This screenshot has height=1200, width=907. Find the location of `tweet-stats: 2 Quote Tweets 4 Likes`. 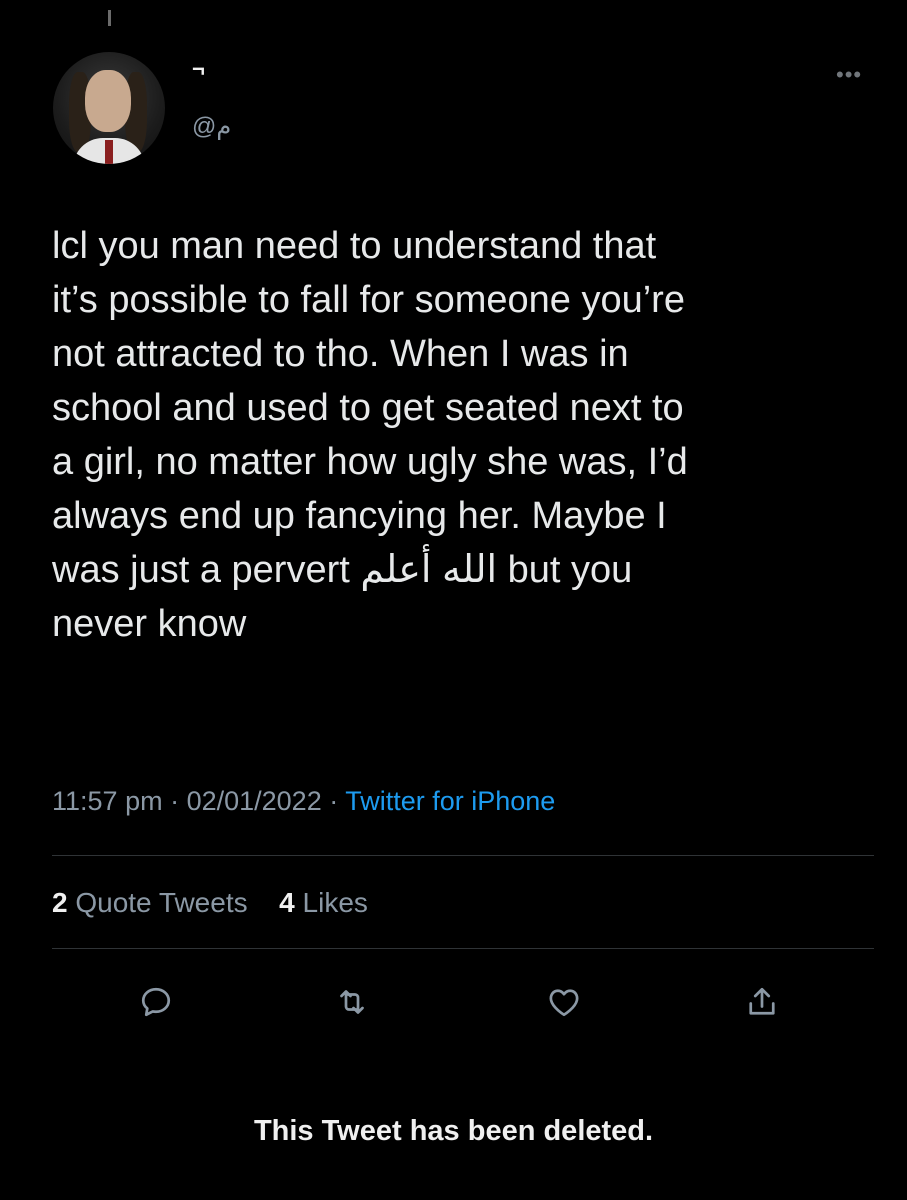

tweet-stats: 2 Quote Tweets 4 Likes is located at coordinates (210, 903).